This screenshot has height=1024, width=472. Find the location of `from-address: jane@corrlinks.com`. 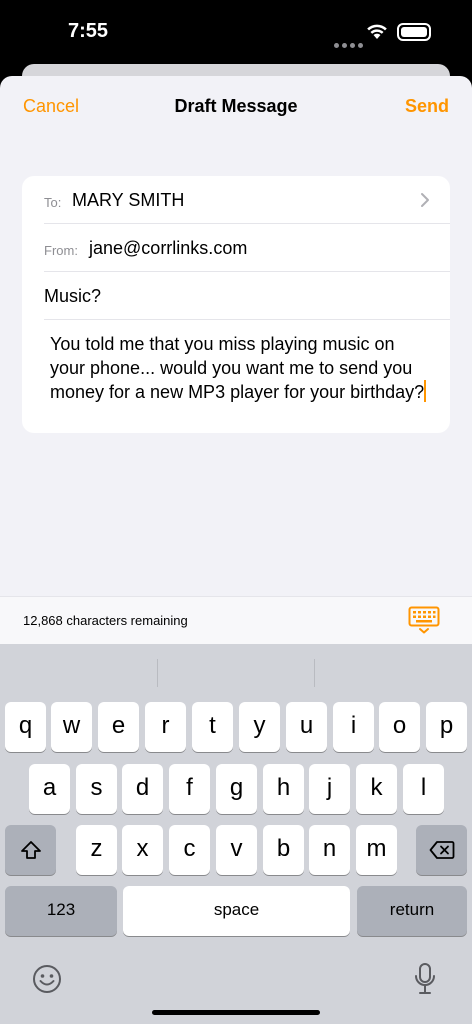

from-address: jane@corrlinks.com is located at coordinates (168, 248).